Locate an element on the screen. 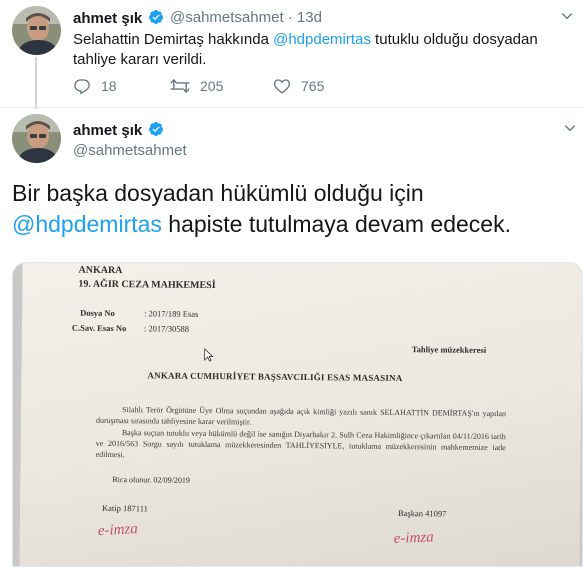 Image resolution: width=583 pixels, height=567 pixels. doc-date: Rica olunur. 02/09/2019 is located at coordinates (151, 480).